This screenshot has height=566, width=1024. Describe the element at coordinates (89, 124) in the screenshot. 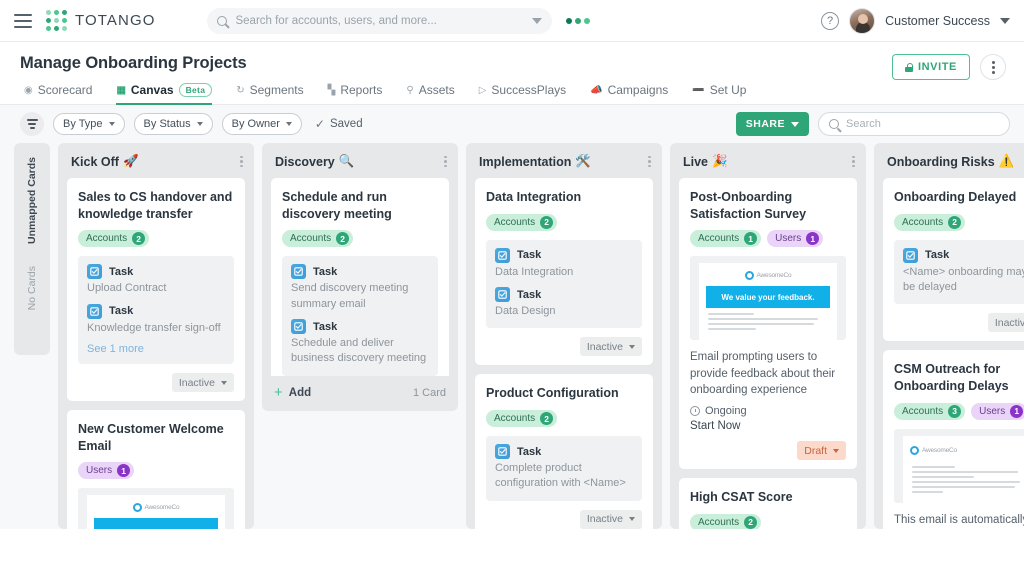

I see `filter-by-type: By Type` at that location.